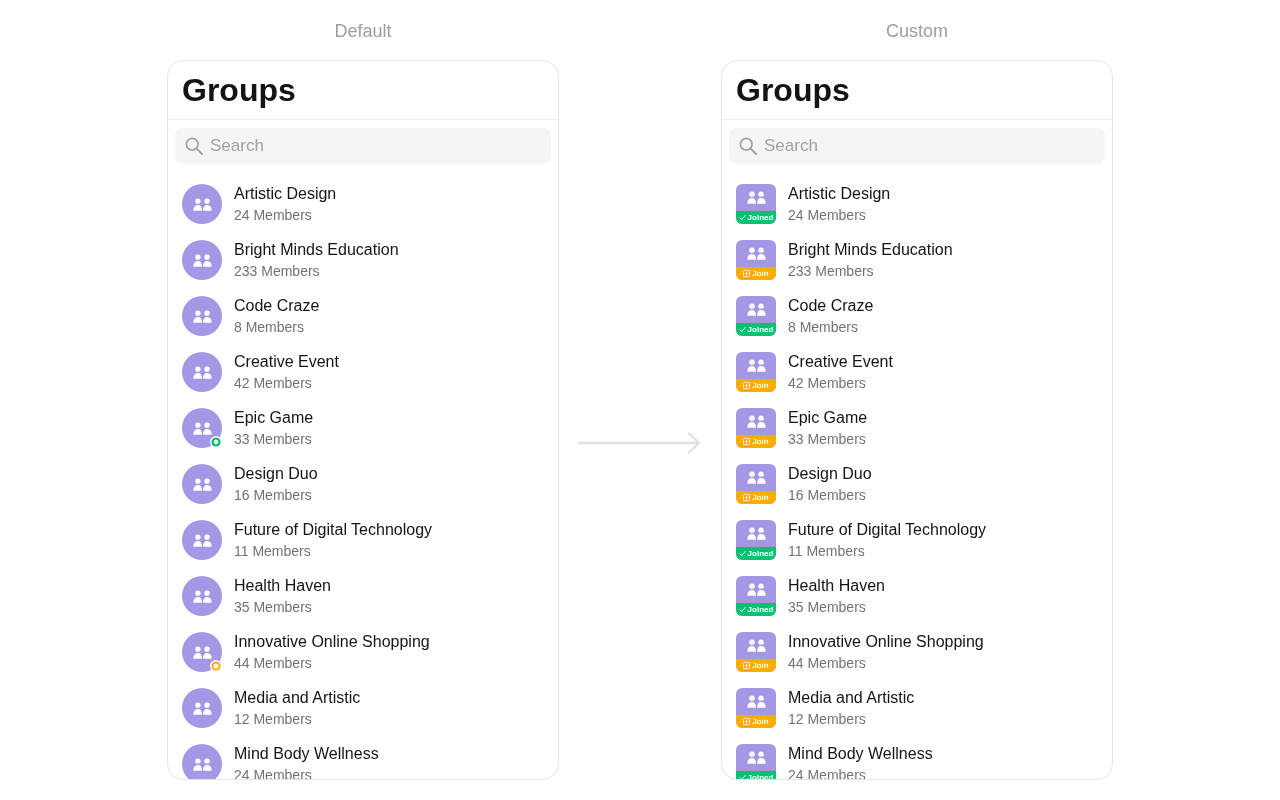 This screenshot has height=800, width=1280. I want to click on shield-badge-icon, so click(216, 442).